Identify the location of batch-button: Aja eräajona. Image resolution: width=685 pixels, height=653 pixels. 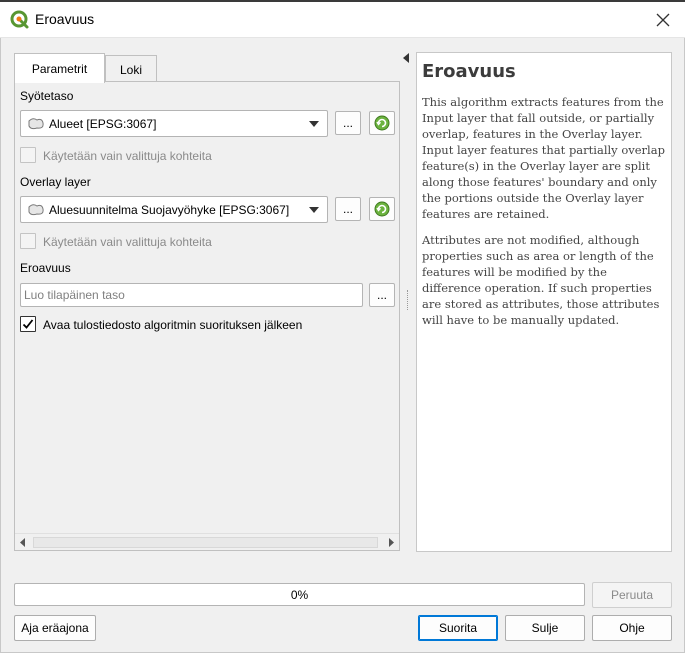
(55, 628).